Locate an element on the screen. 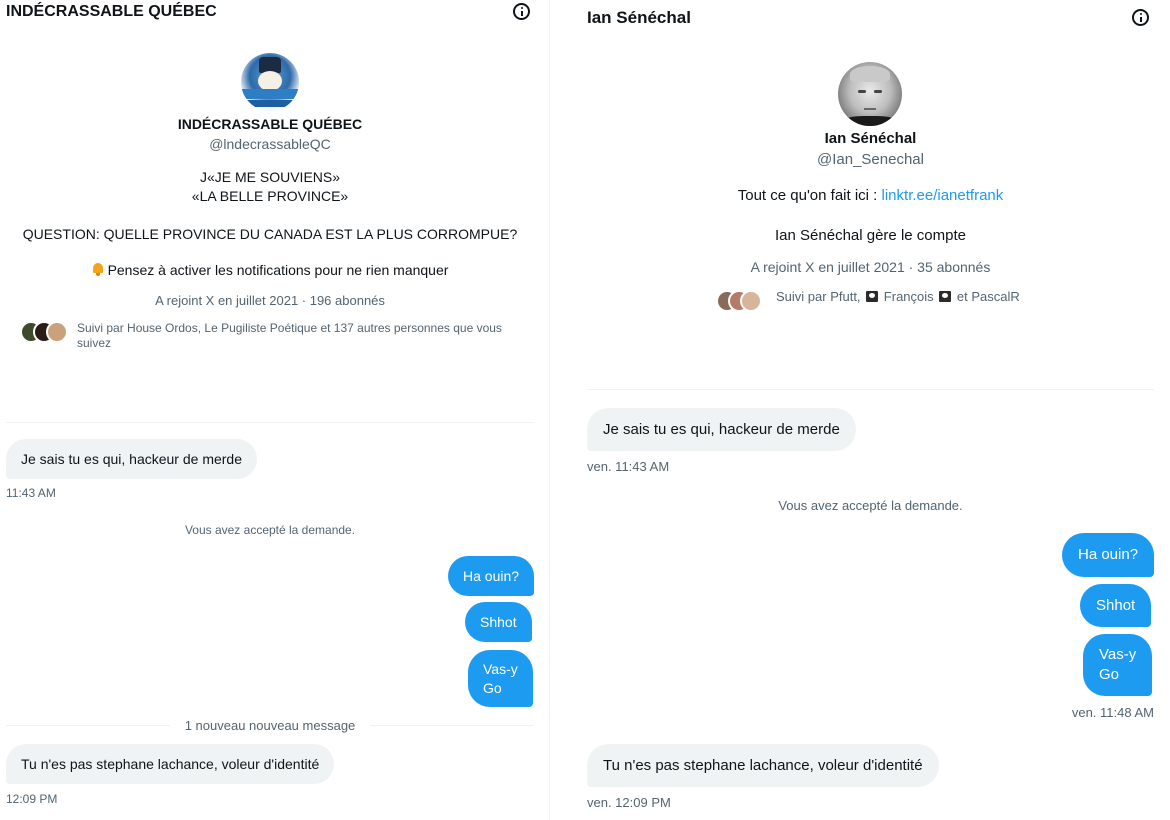  profile-managed-by: Ian Sénéchal gère le compte is located at coordinates (870, 235).